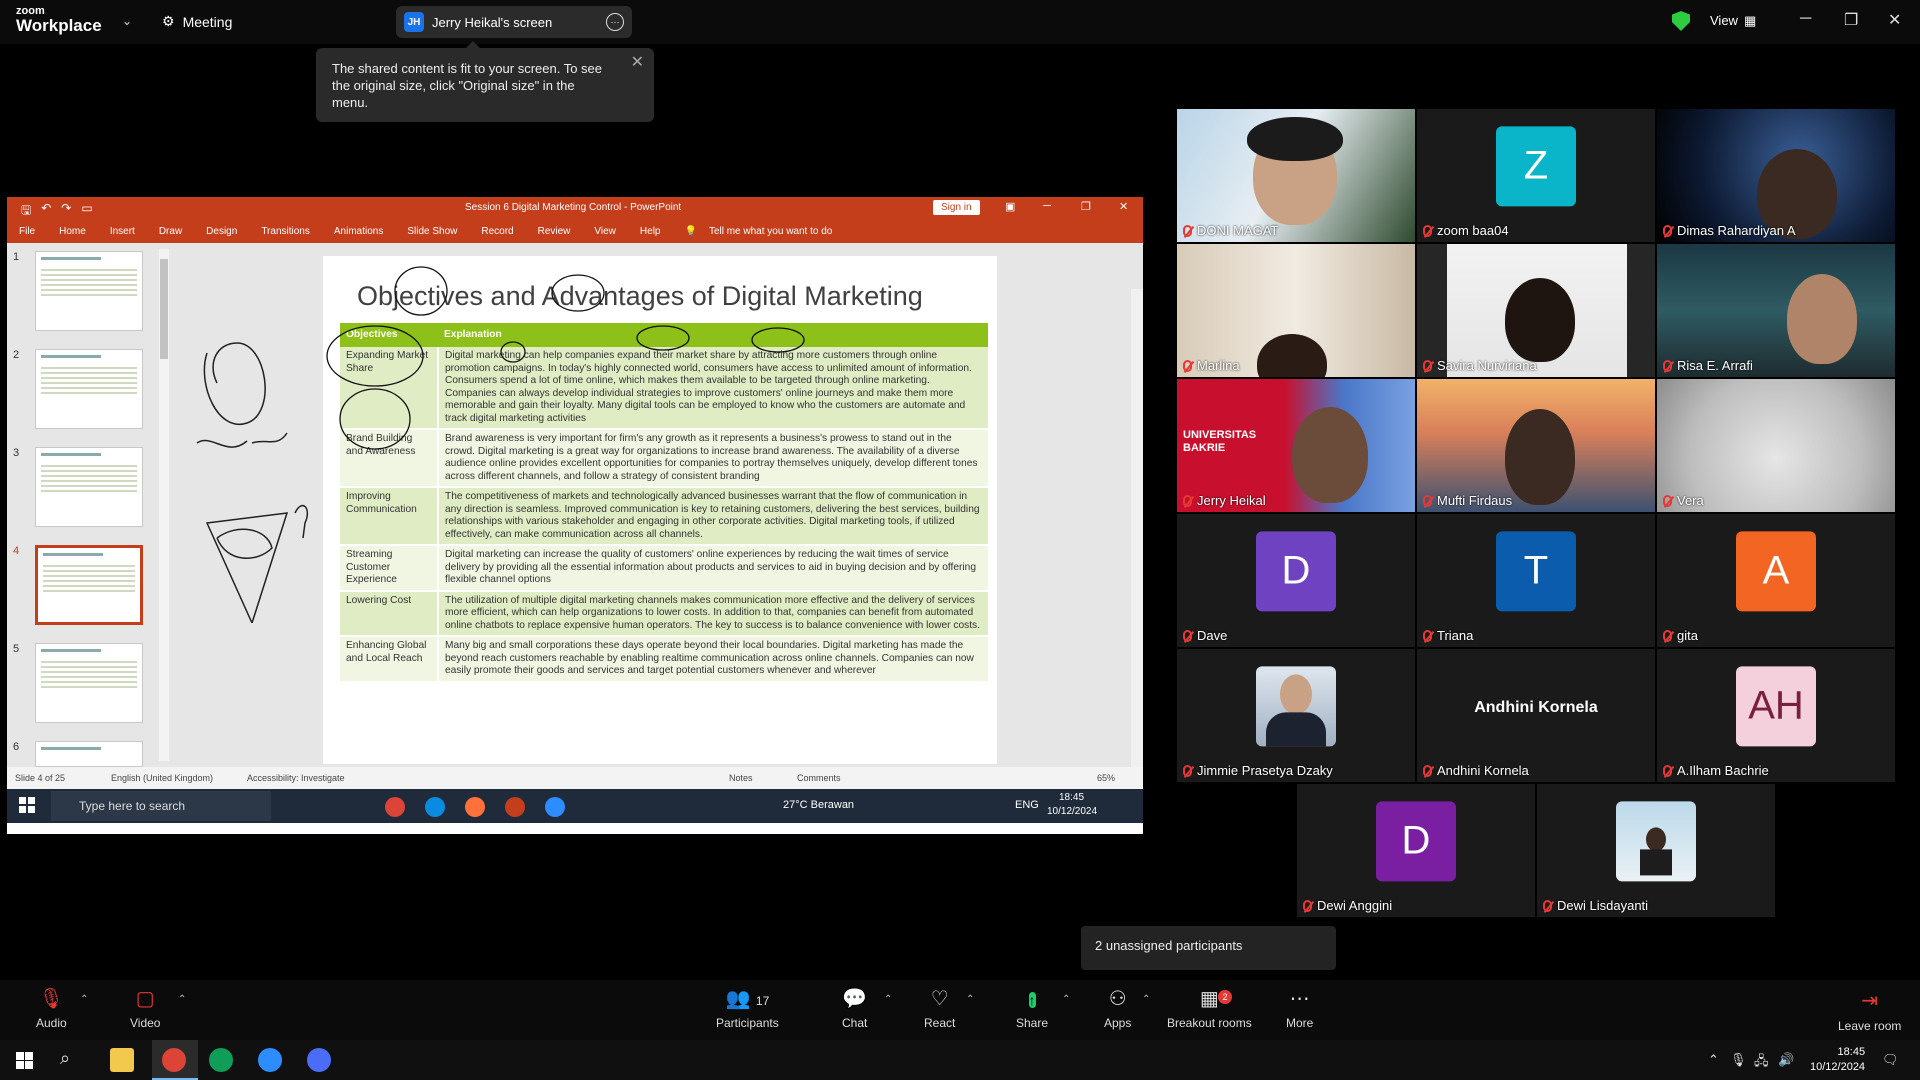  What do you see at coordinates (1032, 1009) in the screenshot?
I see `share-button: ↑ Share` at bounding box center [1032, 1009].